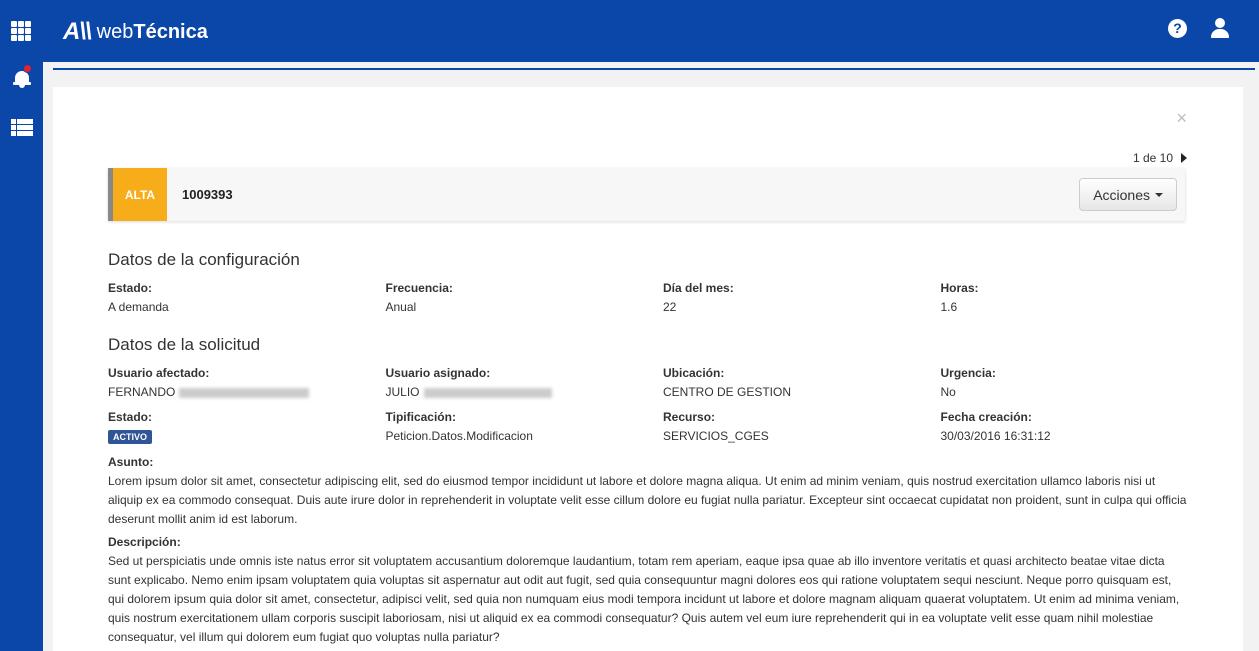  What do you see at coordinates (419, 297) in the screenshot?
I see `config-field-frecuencia: Frecuencia: Anual` at bounding box center [419, 297].